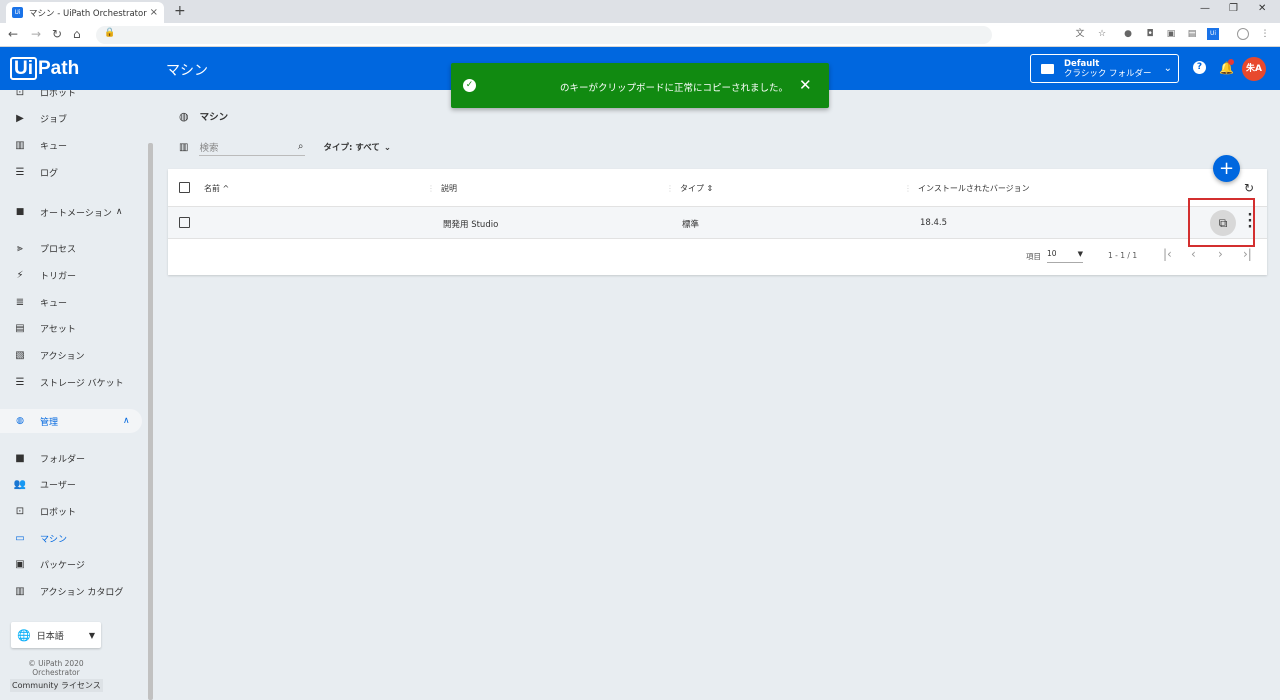  I want to click on sidebar-section-admin: ◍ 管理 ∧, so click(71, 421).